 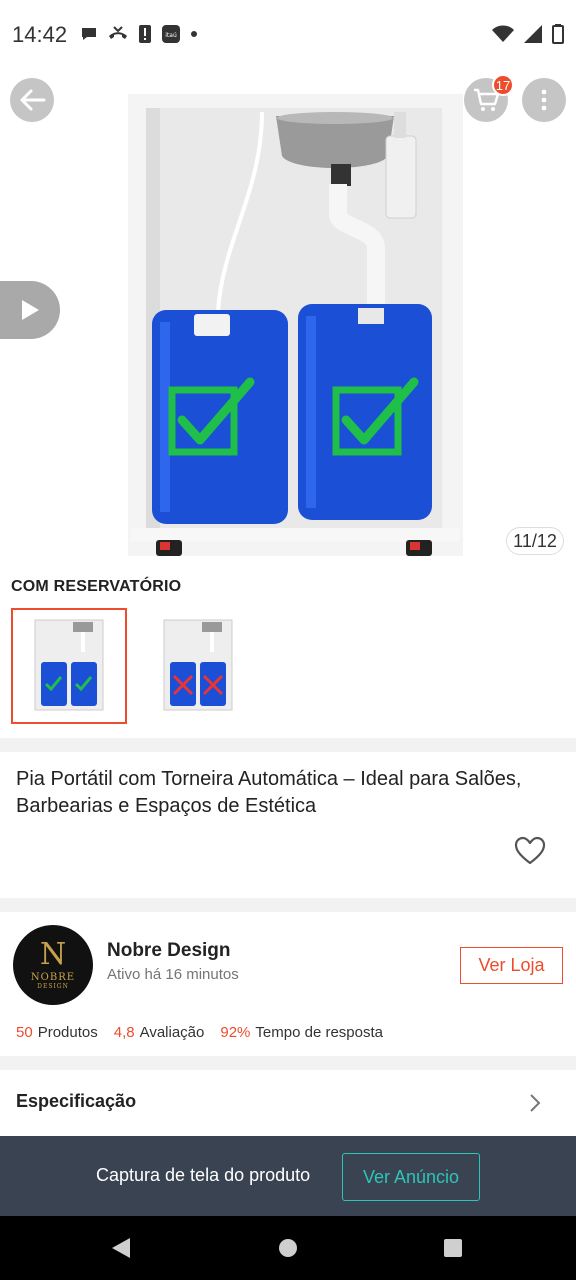 What do you see at coordinates (288, 36) in the screenshot?
I see `status-bar: 14:42 itaú` at bounding box center [288, 36].